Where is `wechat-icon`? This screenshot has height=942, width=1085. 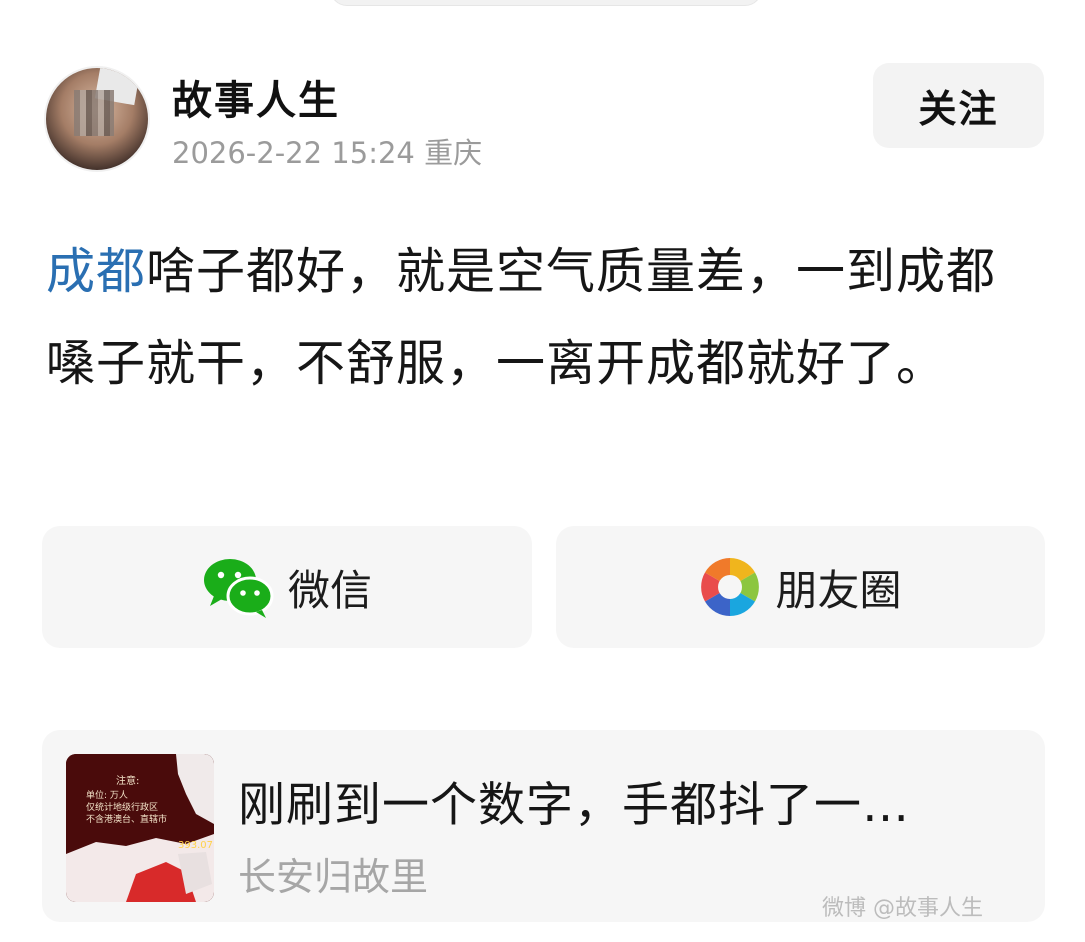 wechat-icon is located at coordinates (238, 588).